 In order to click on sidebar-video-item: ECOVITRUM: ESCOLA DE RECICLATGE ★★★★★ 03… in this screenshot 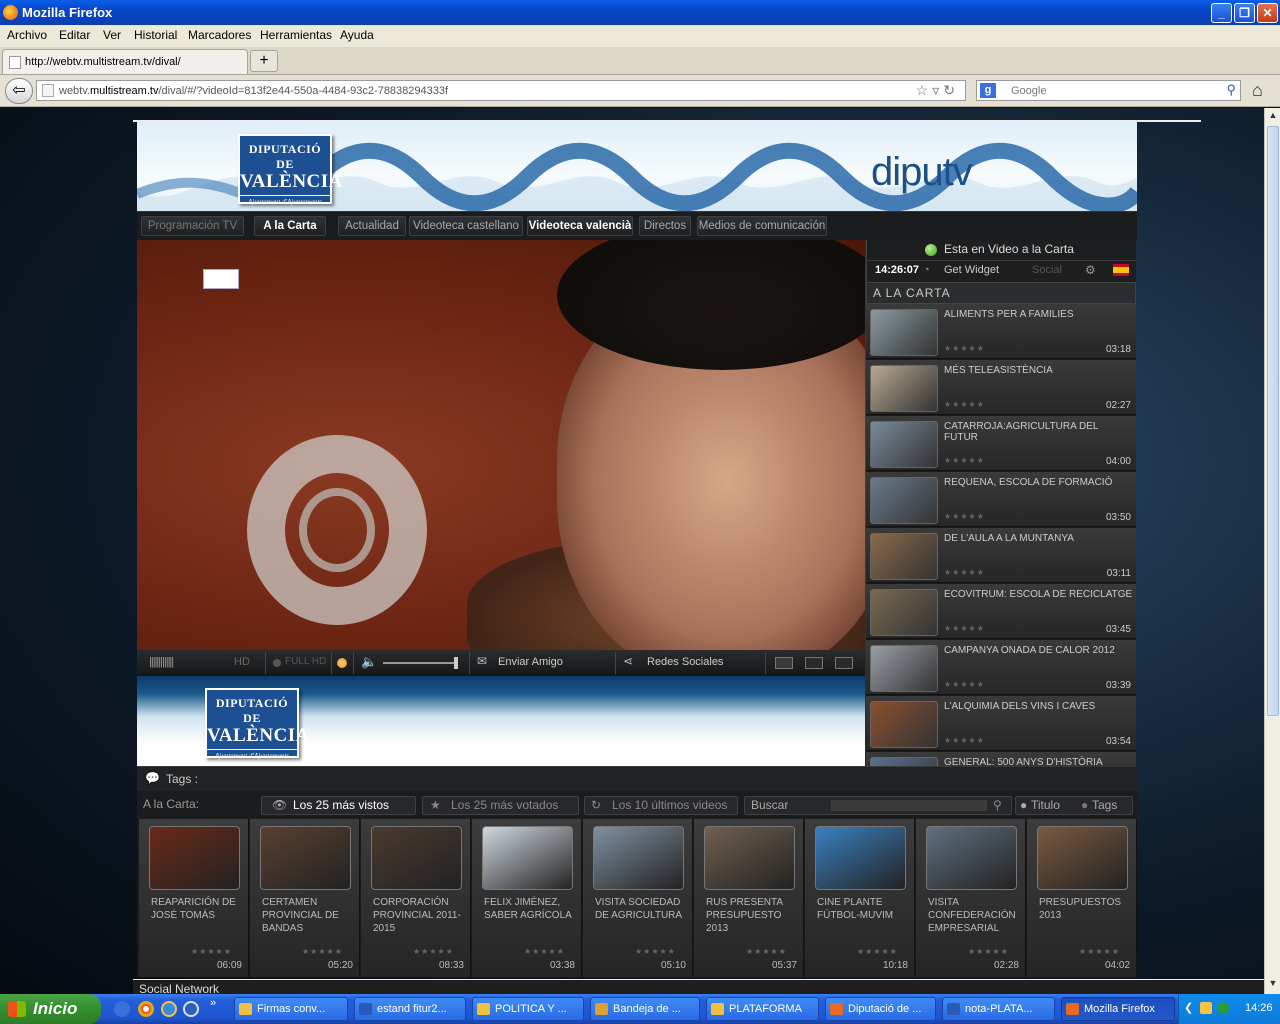, I will do `click(1001, 611)`.